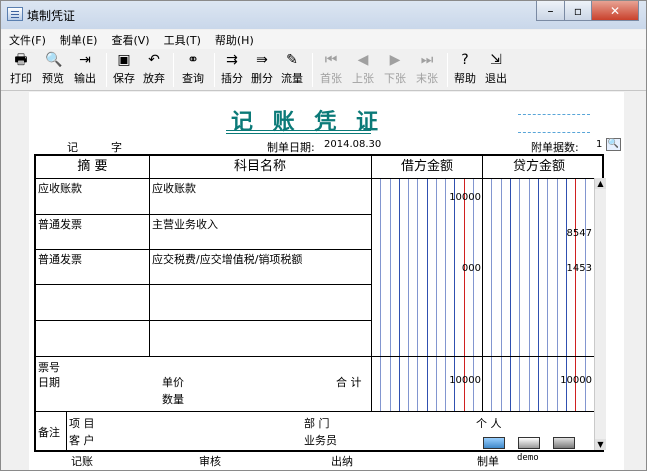 Image resolution: width=647 pixels, height=471 pixels. What do you see at coordinates (60, 259) in the screenshot?
I see `row3-summary: 普通发票` at bounding box center [60, 259].